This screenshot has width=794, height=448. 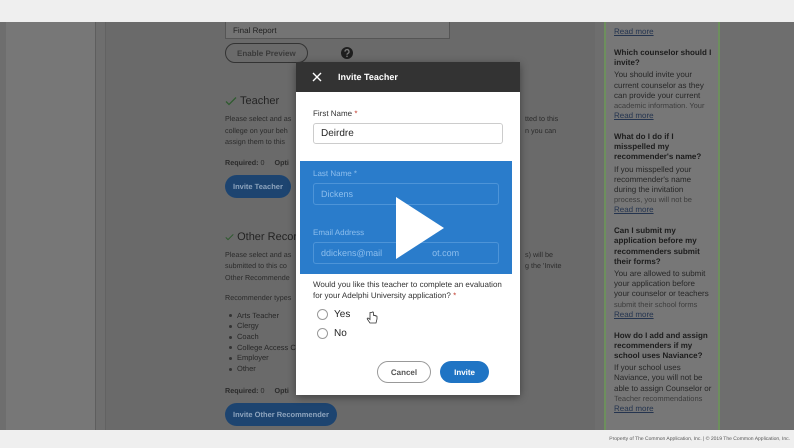 What do you see at coordinates (368, 77) in the screenshot?
I see `modal-title: Invite Teacher` at bounding box center [368, 77].